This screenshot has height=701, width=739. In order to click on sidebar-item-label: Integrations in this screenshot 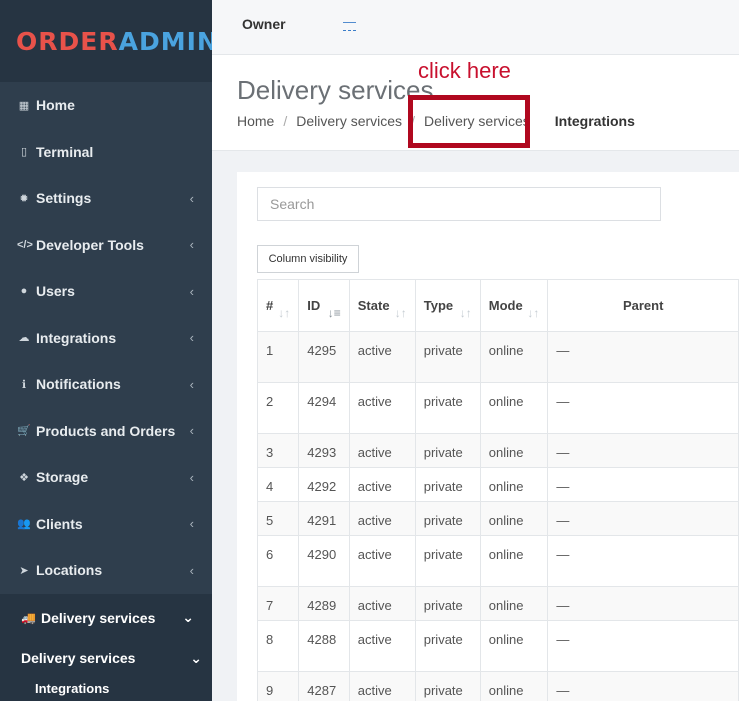, I will do `click(76, 337)`.